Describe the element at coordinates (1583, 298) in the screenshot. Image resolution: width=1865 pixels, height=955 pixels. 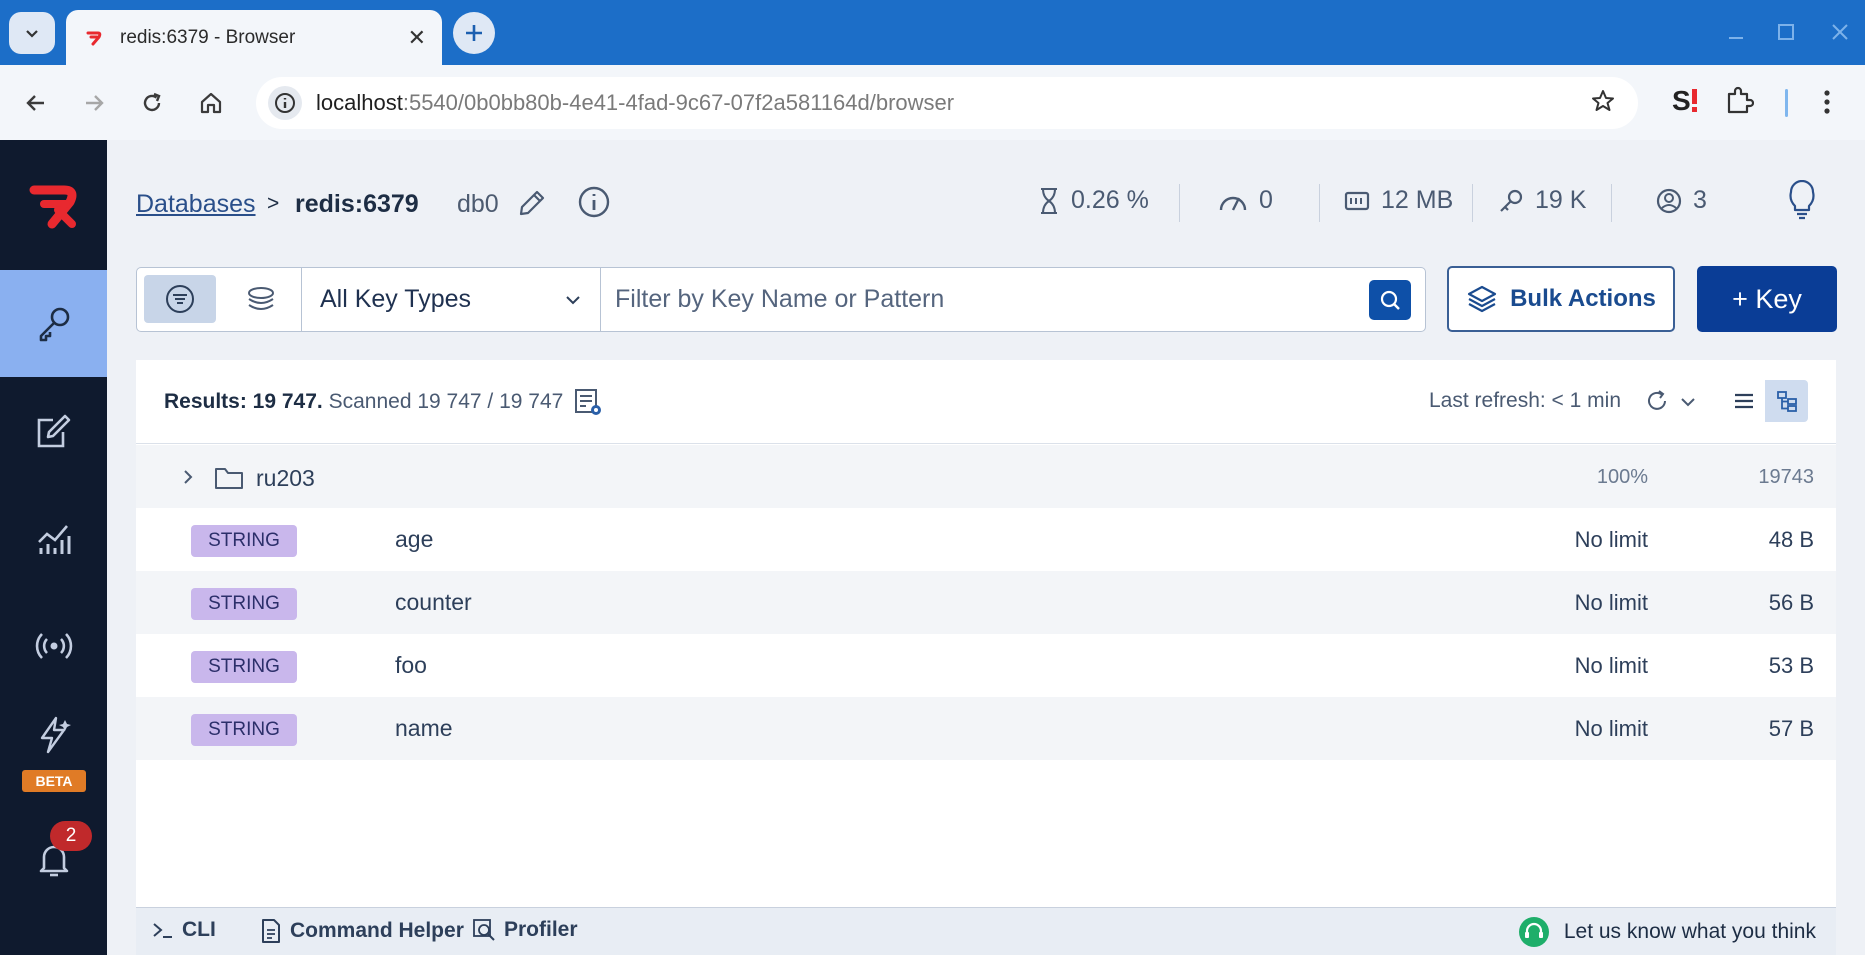
I see `bulk-actions-label: Bulk Actions` at that location.